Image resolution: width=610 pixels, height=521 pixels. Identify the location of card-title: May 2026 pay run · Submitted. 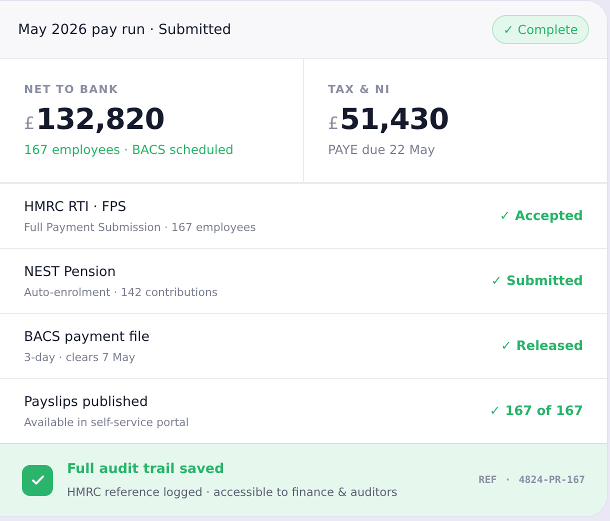
(125, 30).